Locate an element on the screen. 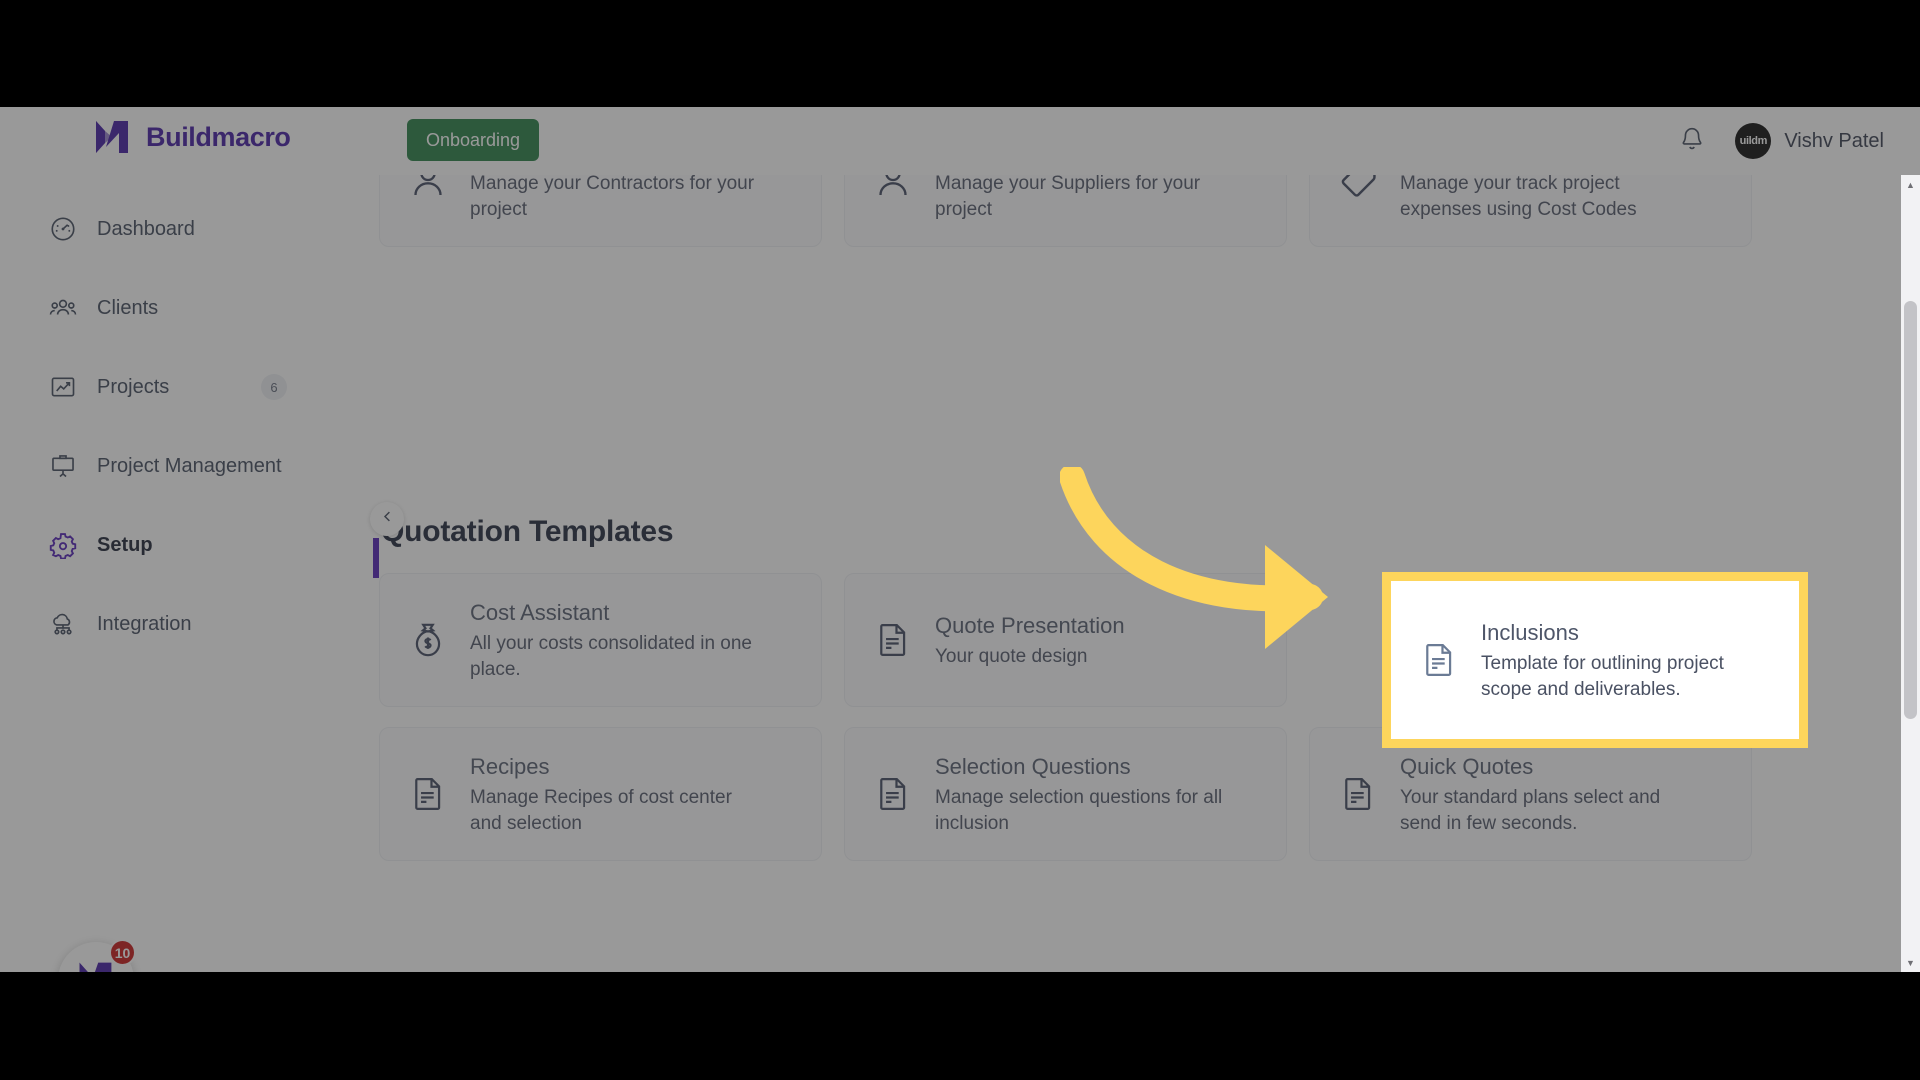  sidebar-item-projects: Projects 6 is located at coordinates (189, 387).